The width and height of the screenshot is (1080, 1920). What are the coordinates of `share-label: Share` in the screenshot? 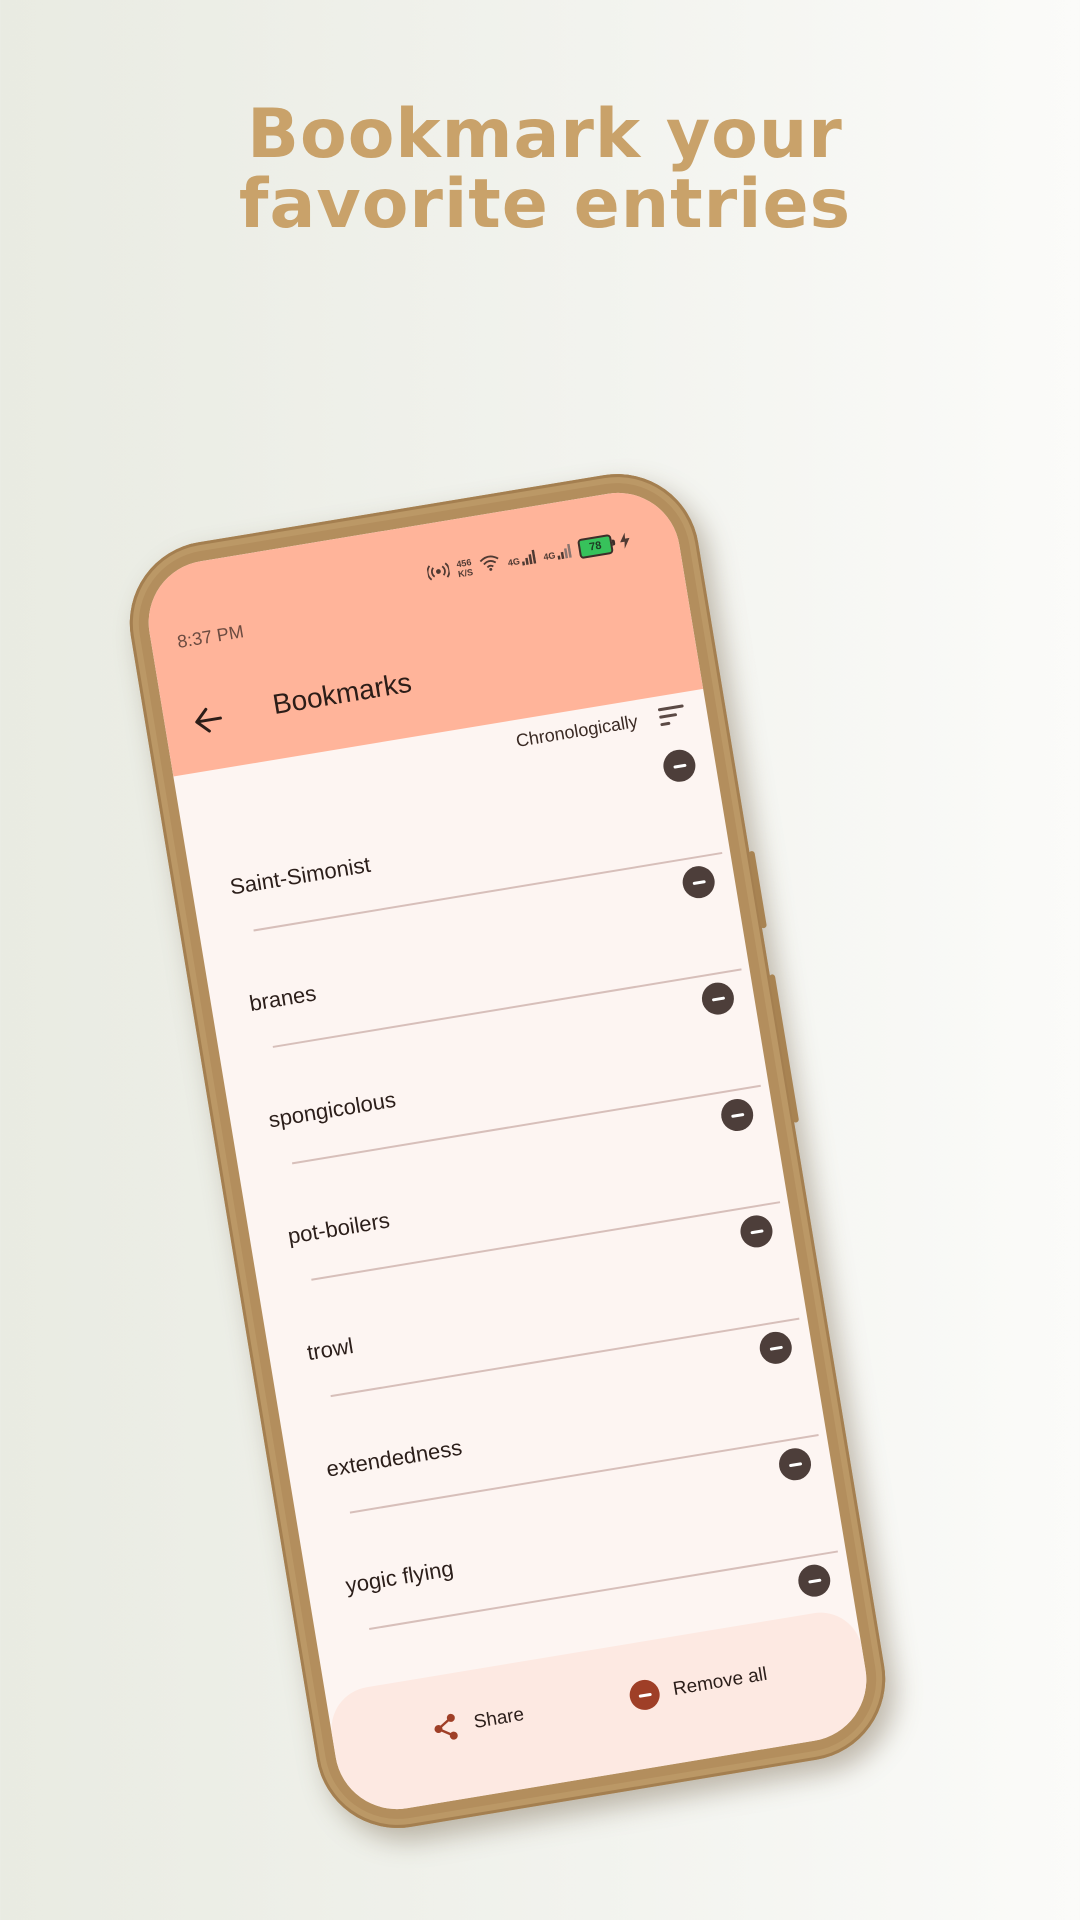 It's located at (499, 1719).